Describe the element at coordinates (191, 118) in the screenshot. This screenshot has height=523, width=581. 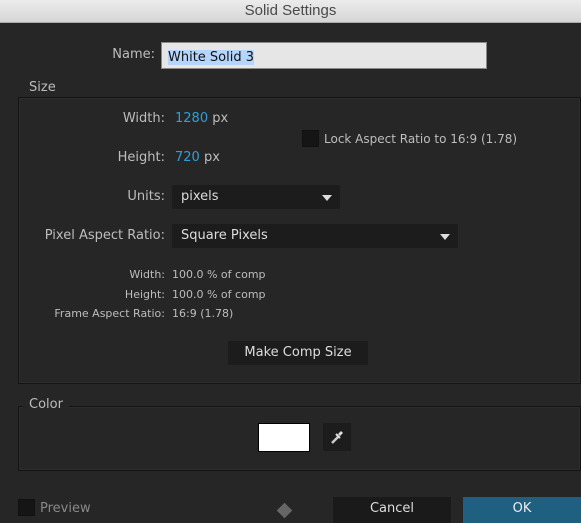
I see `width-value: 1280` at that location.